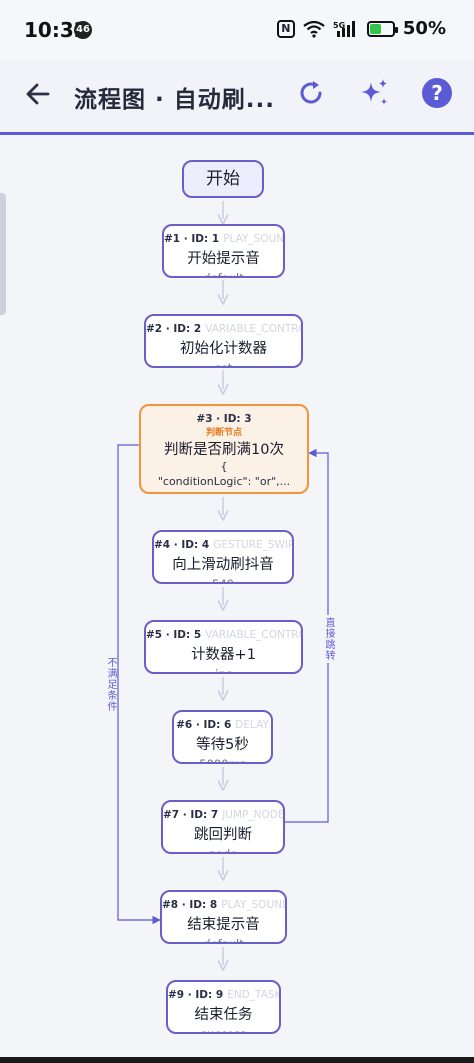  I want to click on help-icon: ?, so click(437, 93).